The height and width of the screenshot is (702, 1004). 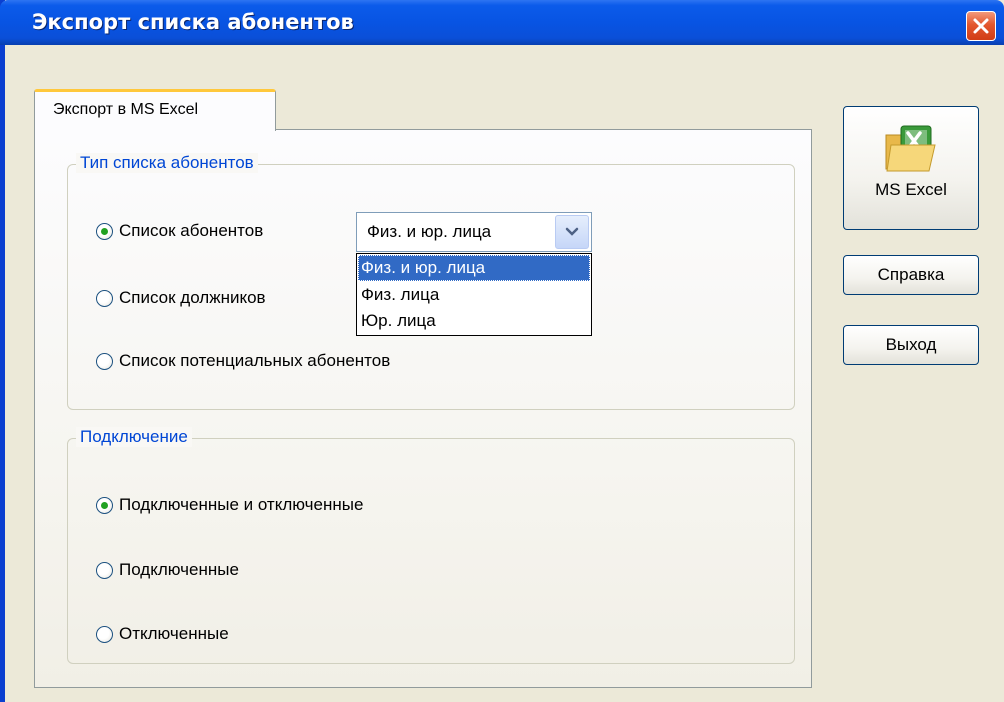 What do you see at coordinates (191, 230) in the screenshot?
I see `radio-label: Список абонентов` at bounding box center [191, 230].